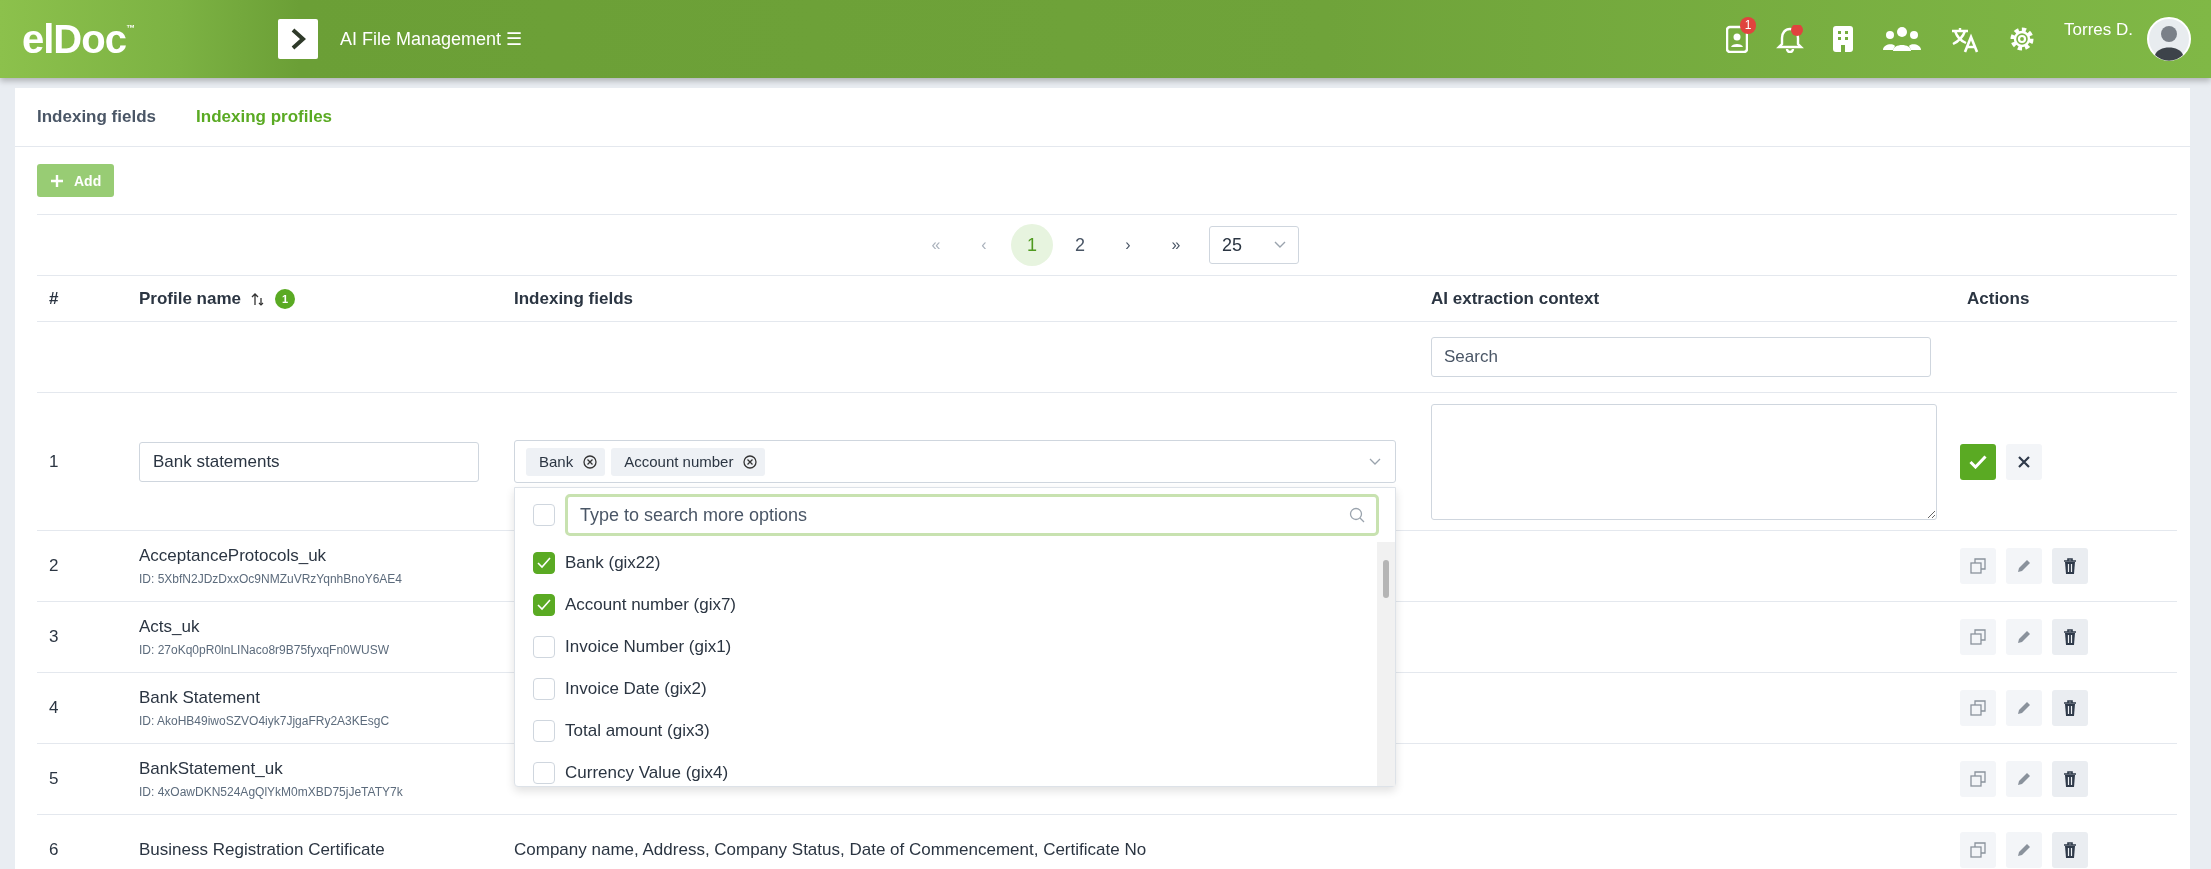 The height and width of the screenshot is (869, 2211). I want to click on context-field, so click(1684, 461).